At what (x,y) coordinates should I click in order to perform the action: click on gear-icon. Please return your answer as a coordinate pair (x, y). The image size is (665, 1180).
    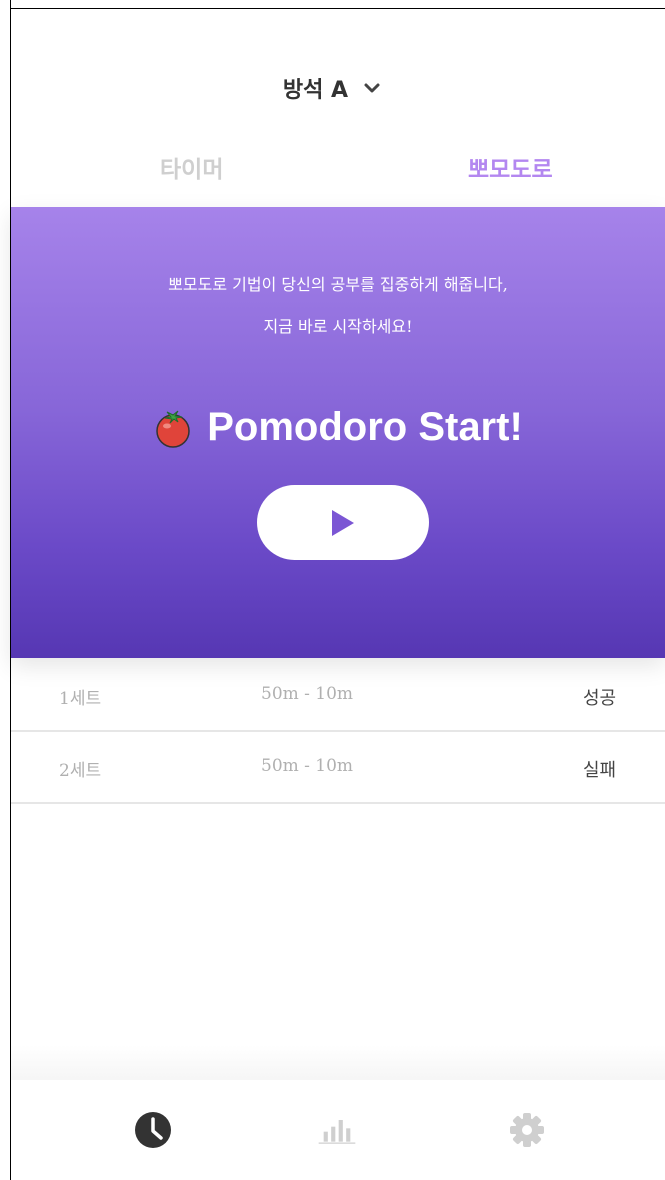
    Looking at the image, I should click on (527, 1130).